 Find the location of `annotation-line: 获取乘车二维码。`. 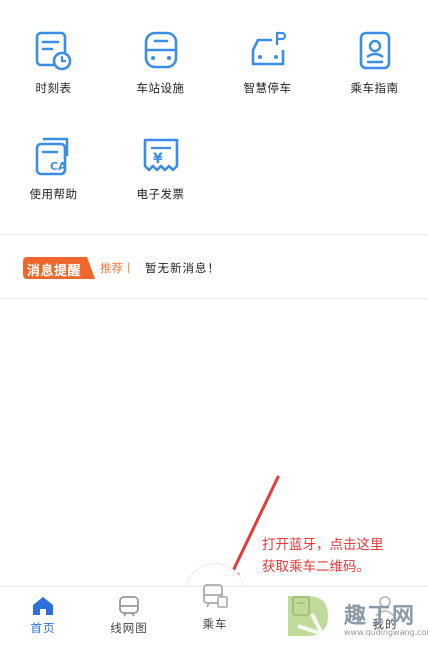

annotation-line: 获取乘车二维码。 is located at coordinates (316, 567).